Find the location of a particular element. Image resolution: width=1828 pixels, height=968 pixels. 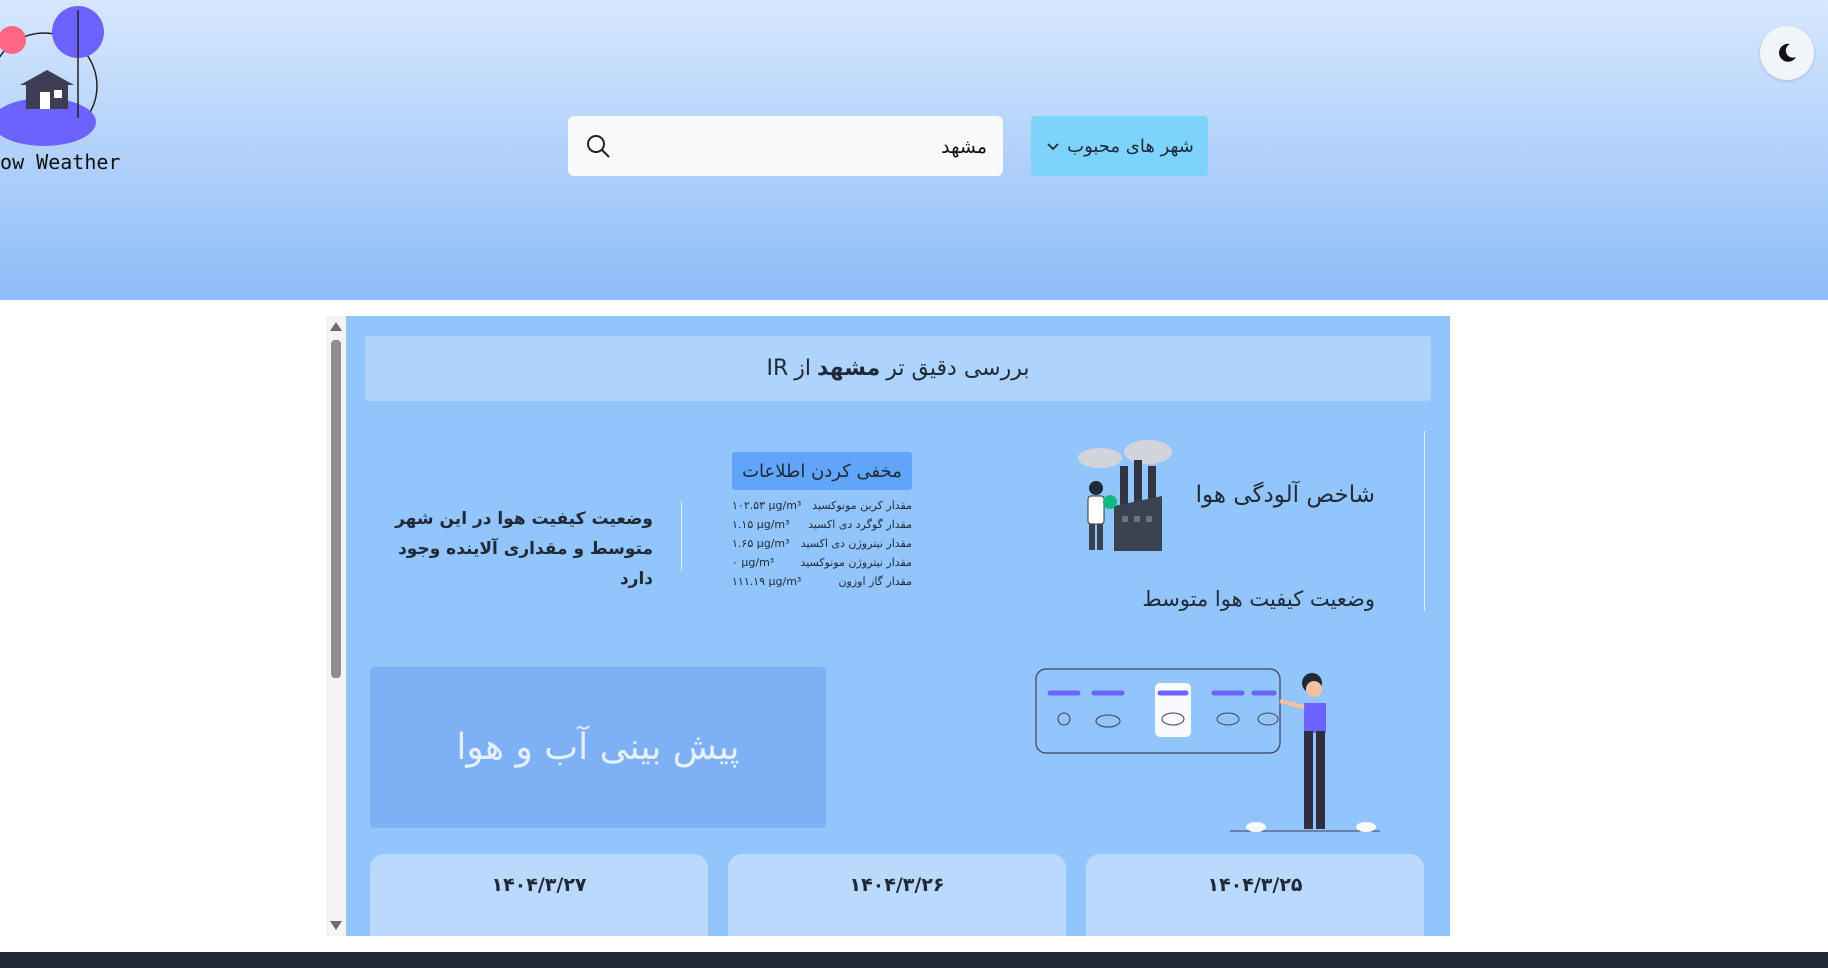

favorite-cities-dropdown: شهر های محبوب is located at coordinates (1119, 146).